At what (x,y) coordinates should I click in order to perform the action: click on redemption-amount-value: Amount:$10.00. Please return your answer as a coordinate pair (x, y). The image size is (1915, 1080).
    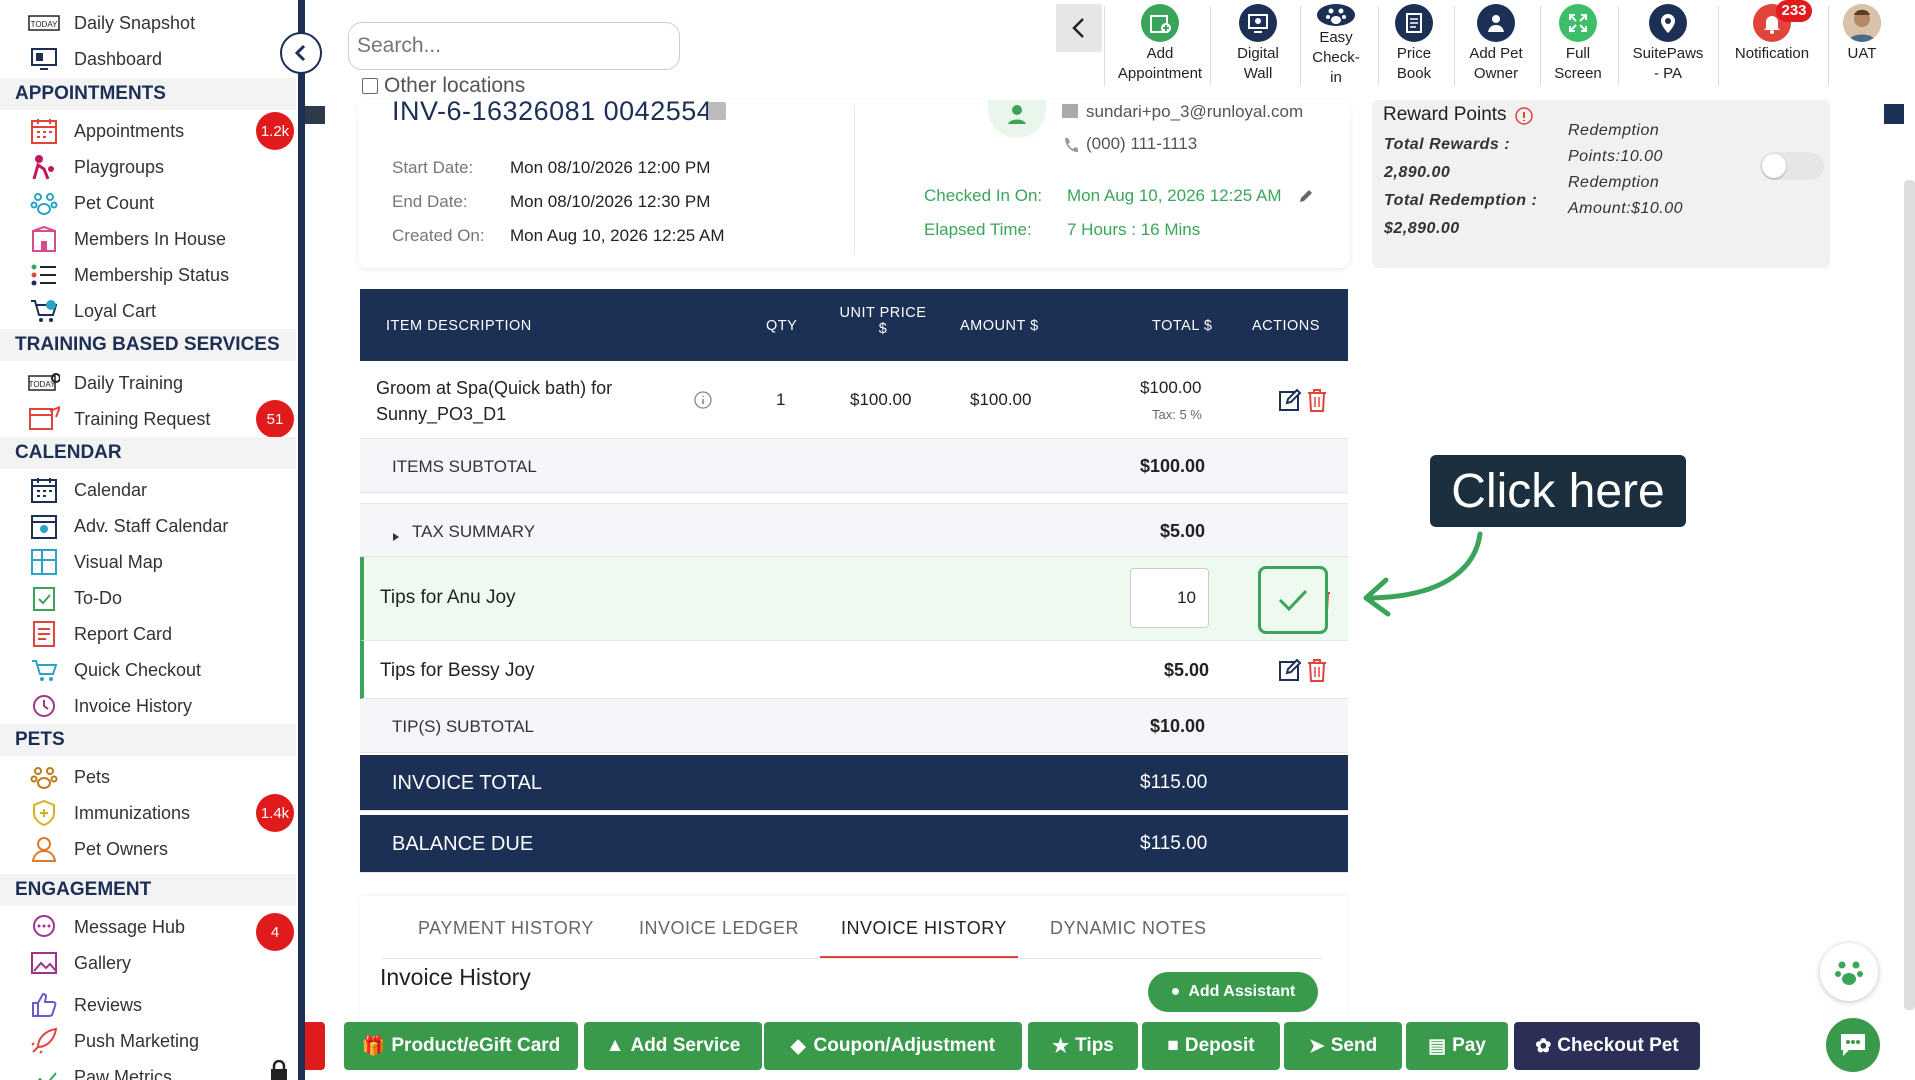
    Looking at the image, I should click on (1626, 208).